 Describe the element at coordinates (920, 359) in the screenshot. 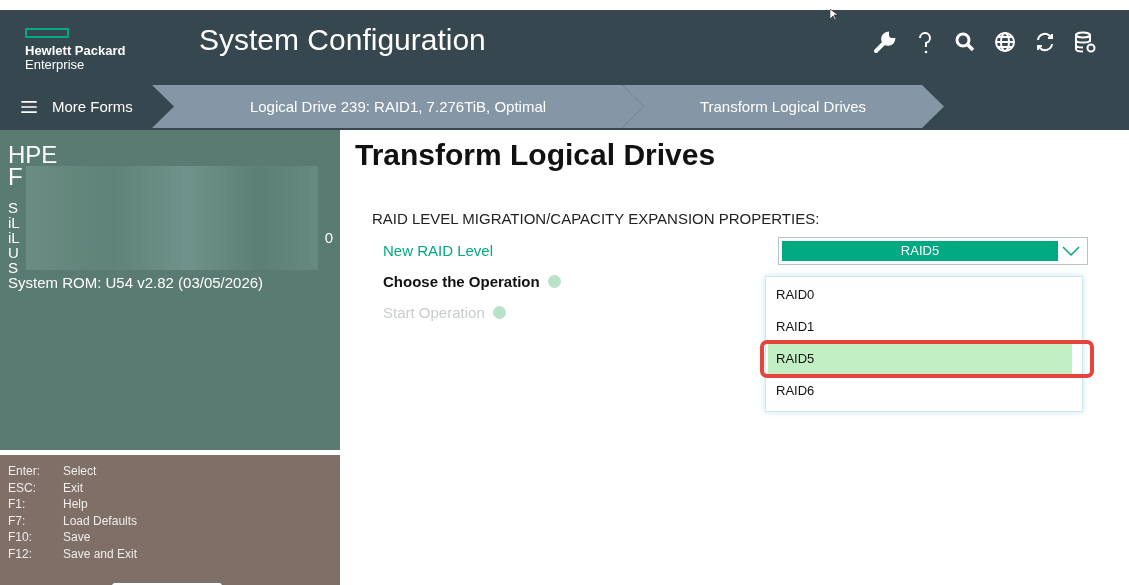

I see `dropdown-option: RAID5` at that location.